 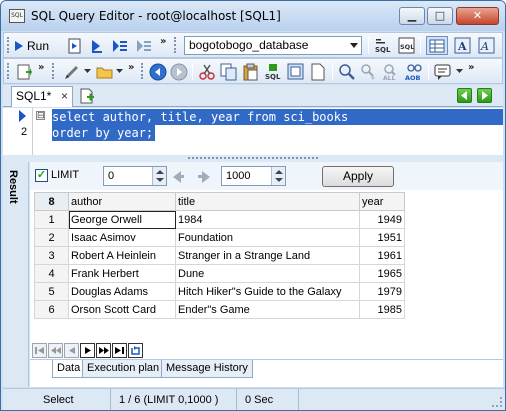 I want to click on cell-year: 1949, so click(x=382, y=219).